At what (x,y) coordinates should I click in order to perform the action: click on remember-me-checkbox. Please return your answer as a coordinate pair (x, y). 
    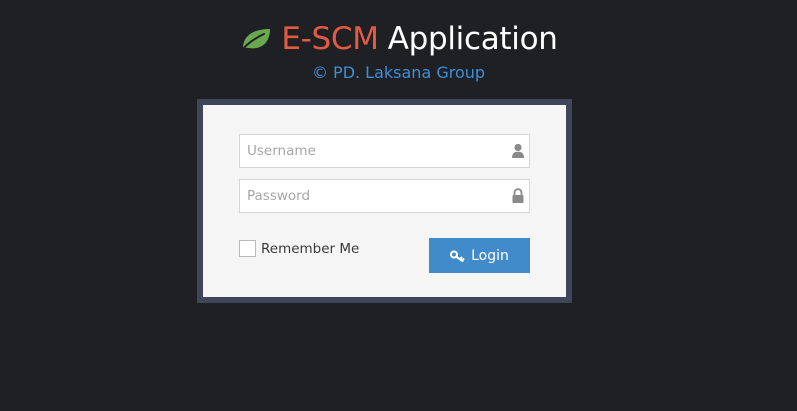
    Looking at the image, I should click on (247, 248).